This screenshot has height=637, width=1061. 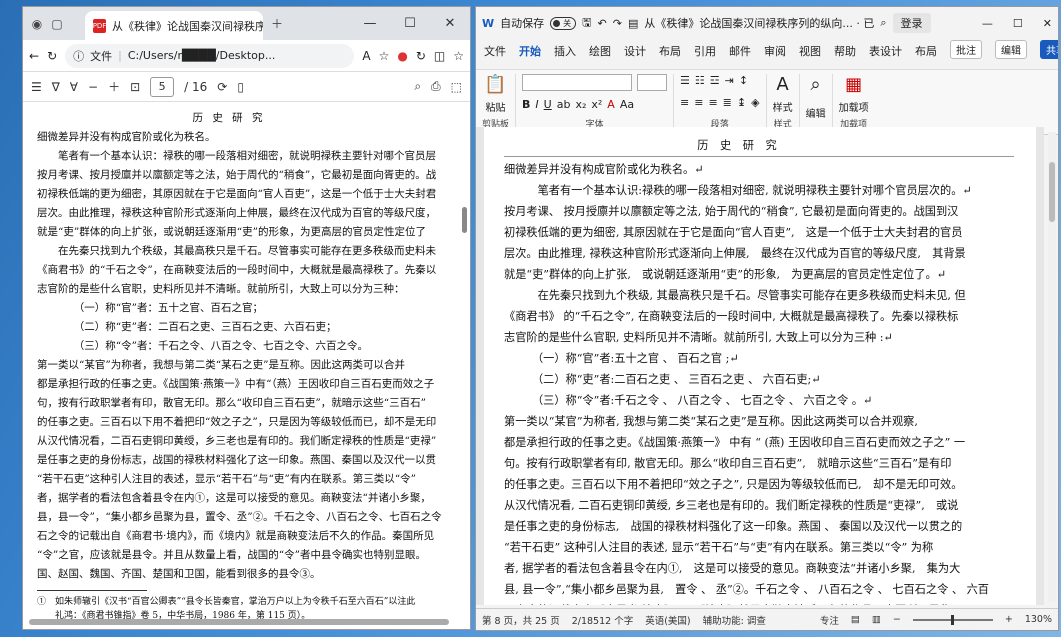 What do you see at coordinates (1009, 619) in the screenshot?
I see `zoom-in-icon: +` at bounding box center [1009, 619].